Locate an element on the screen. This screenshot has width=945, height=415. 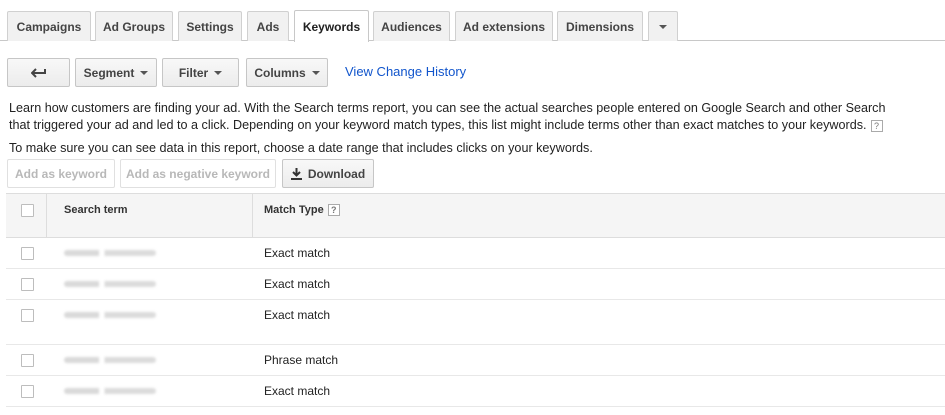
back-button is located at coordinates (38, 72).